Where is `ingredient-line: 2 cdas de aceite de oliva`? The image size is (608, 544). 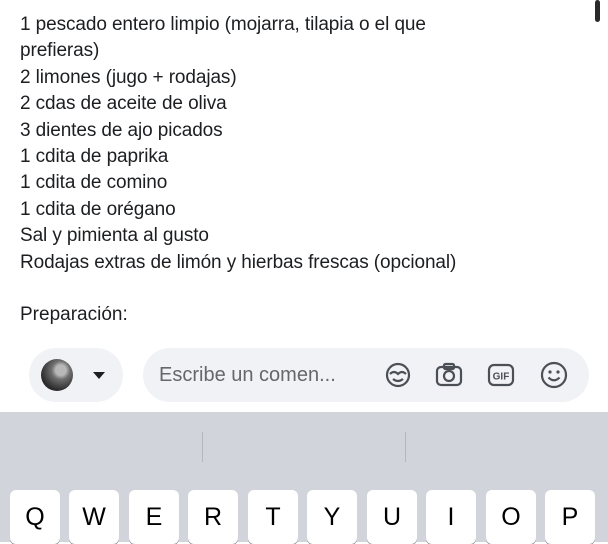 ingredient-line: 2 cdas de aceite de oliva is located at coordinates (123, 104).